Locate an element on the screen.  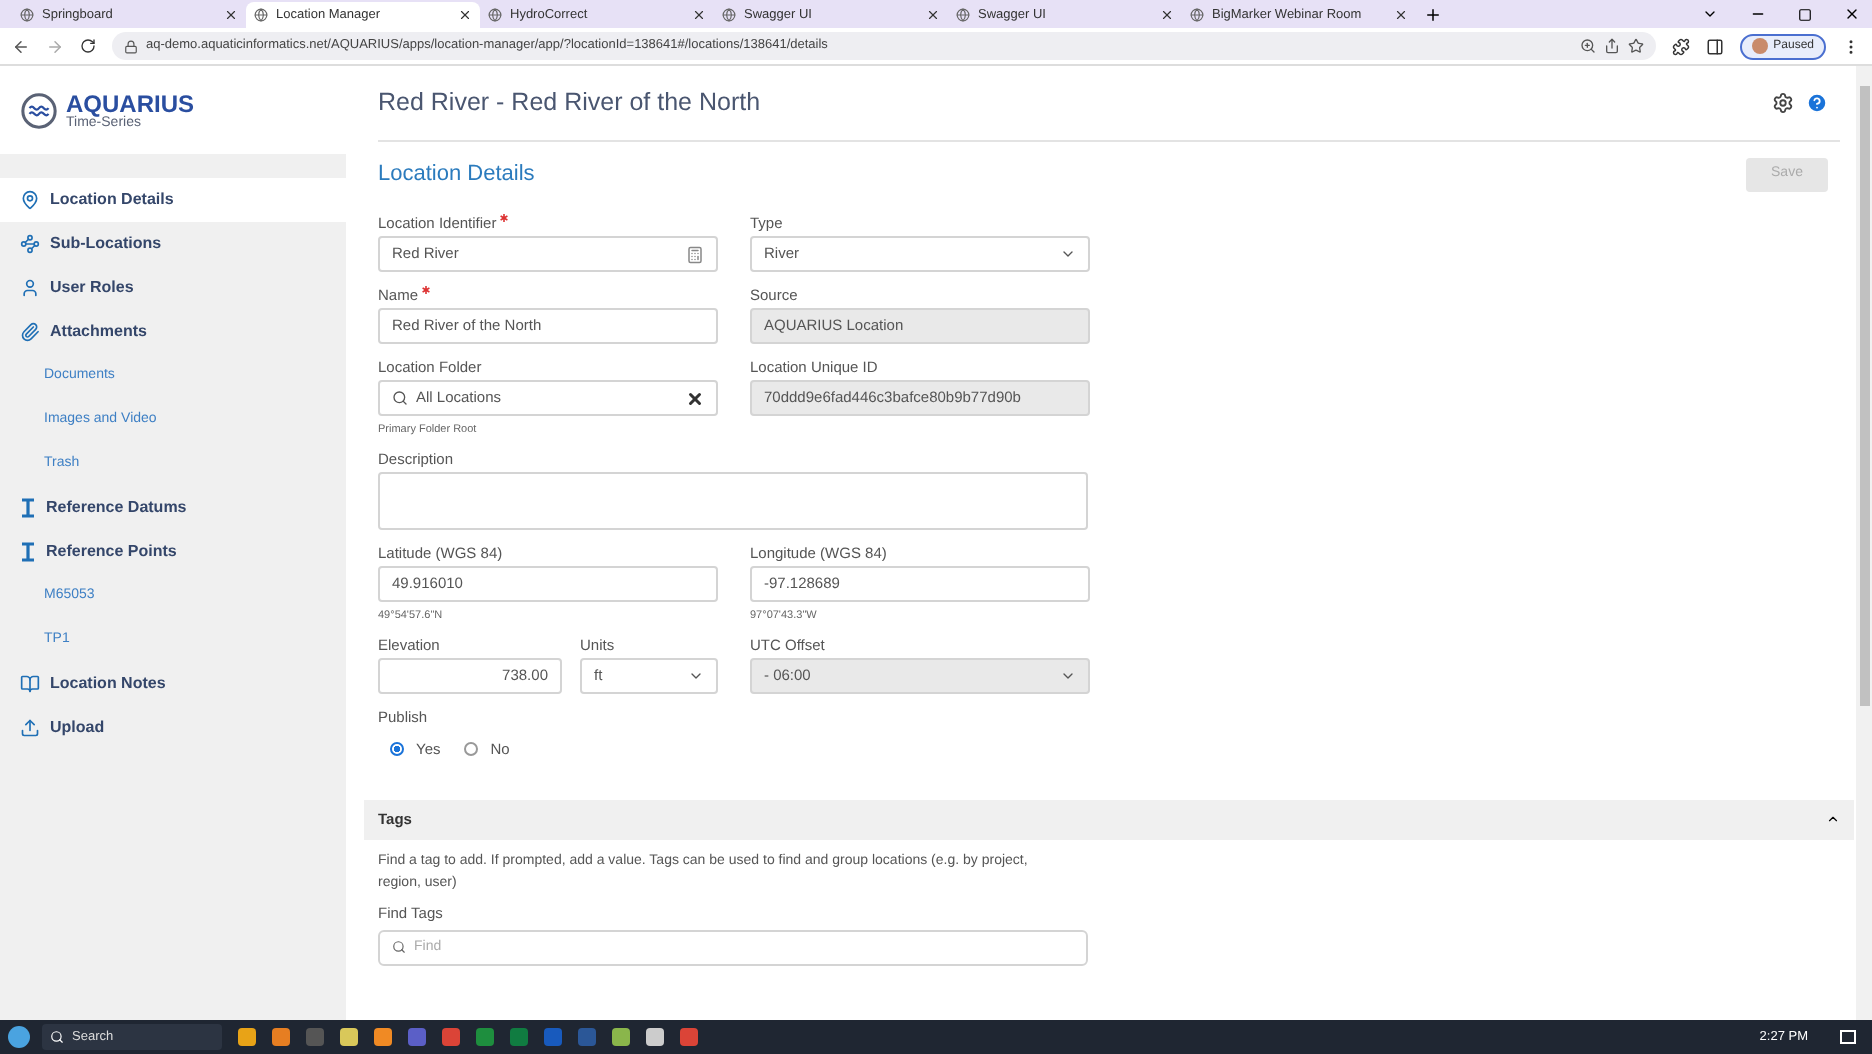
map-pin-icon is located at coordinates (30, 200).